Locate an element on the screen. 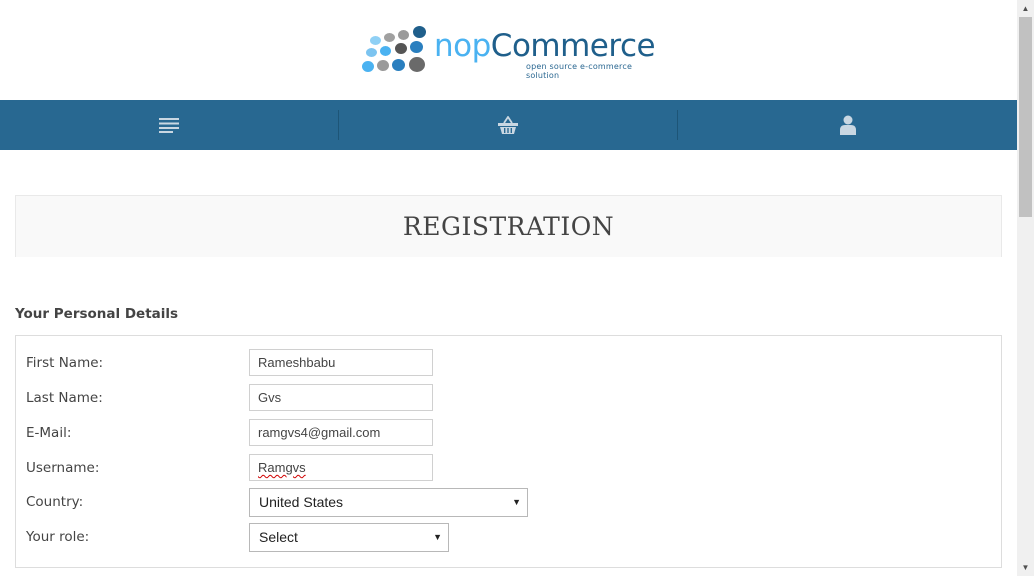 This screenshot has width=1034, height=576. email-label: E-Mail: is located at coordinates (49, 433).